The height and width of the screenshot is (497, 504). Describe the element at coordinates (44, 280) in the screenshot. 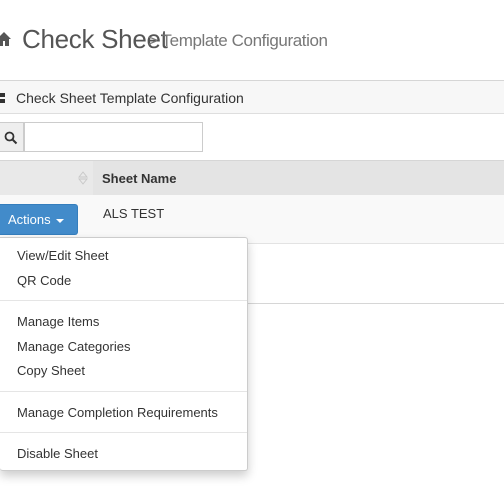

I see `menu-item-qr-code: QR Code` at that location.